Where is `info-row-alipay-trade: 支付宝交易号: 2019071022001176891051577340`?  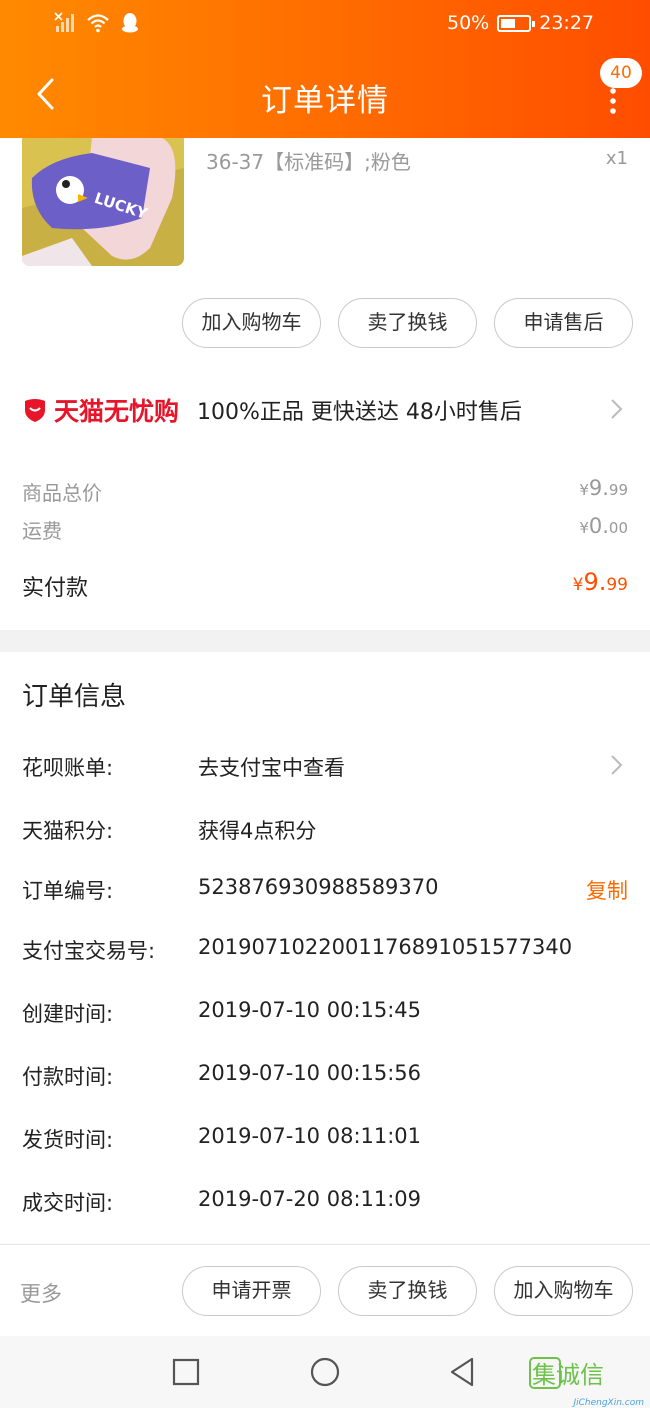
info-row-alipay-trade: 支付宝交易号: 2019071022001176891051577340 is located at coordinates (325, 955).